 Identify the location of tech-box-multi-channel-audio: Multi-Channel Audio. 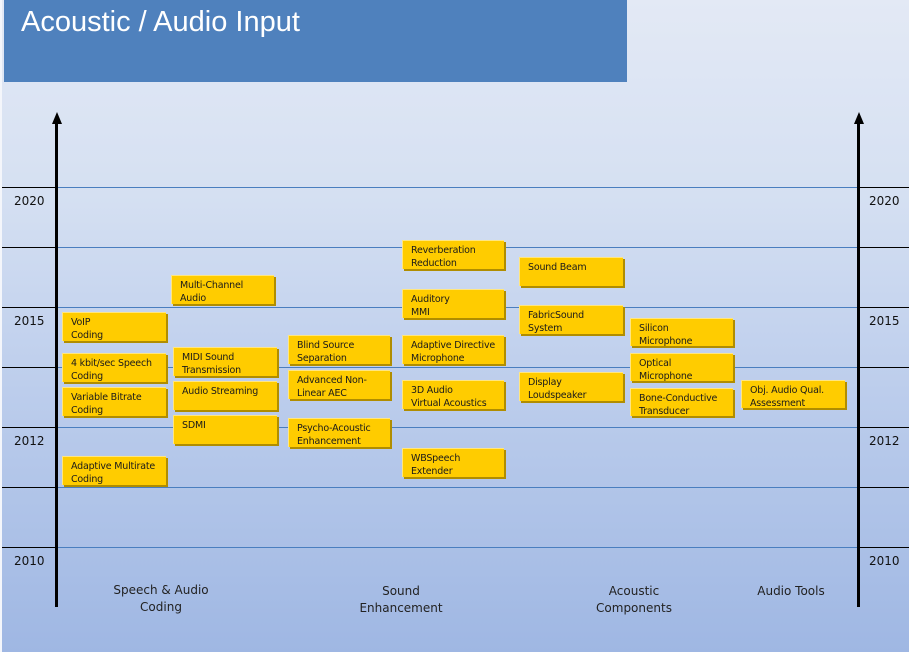
(222, 289).